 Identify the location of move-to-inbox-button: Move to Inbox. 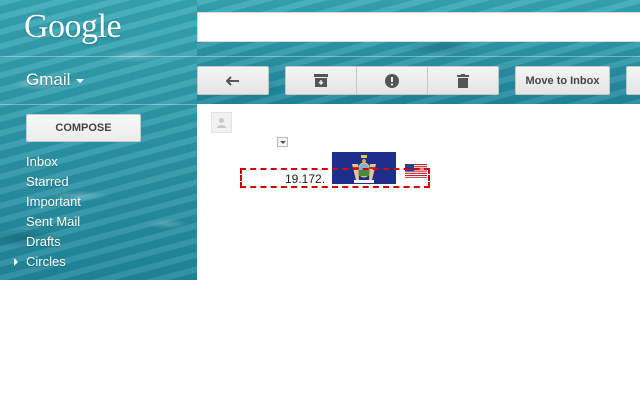
(562, 80).